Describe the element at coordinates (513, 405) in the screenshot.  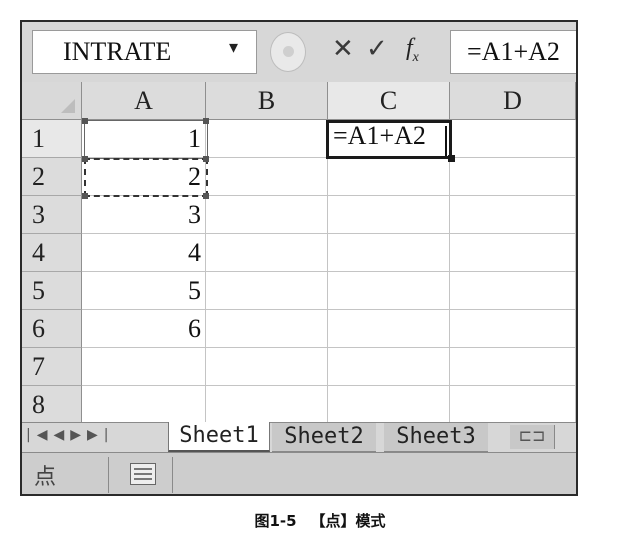
I see `cell-d8` at that location.